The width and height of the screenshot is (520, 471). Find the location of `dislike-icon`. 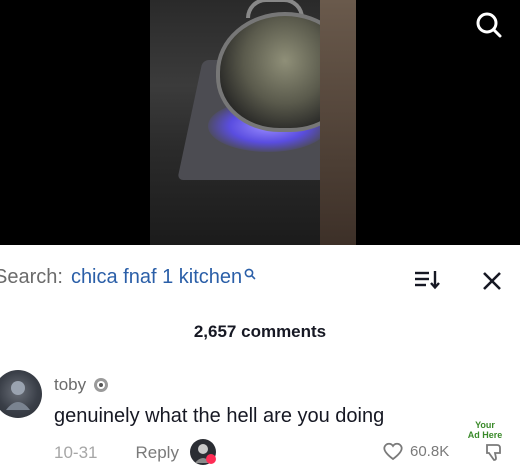

dislike-icon is located at coordinates (493, 452).